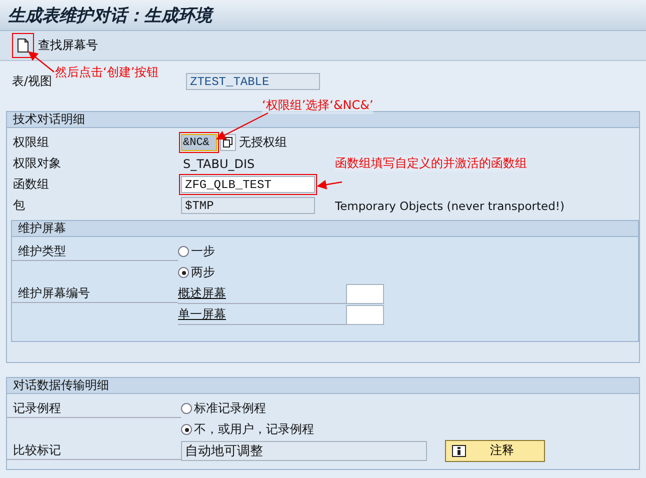 The width and height of the screenshot is (646, 478). I want to click on group-title: 维护屏幕, so click(42, 228).